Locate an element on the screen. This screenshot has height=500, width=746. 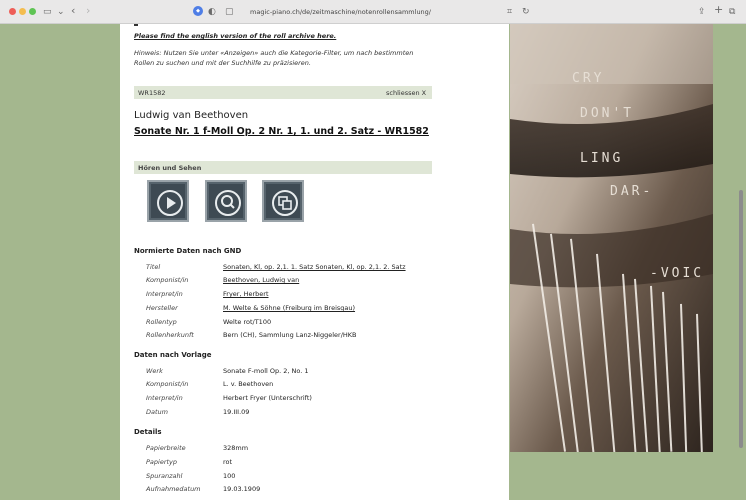
vorlage-label-performer: Interpret/in is located at coordinates (164, 398).